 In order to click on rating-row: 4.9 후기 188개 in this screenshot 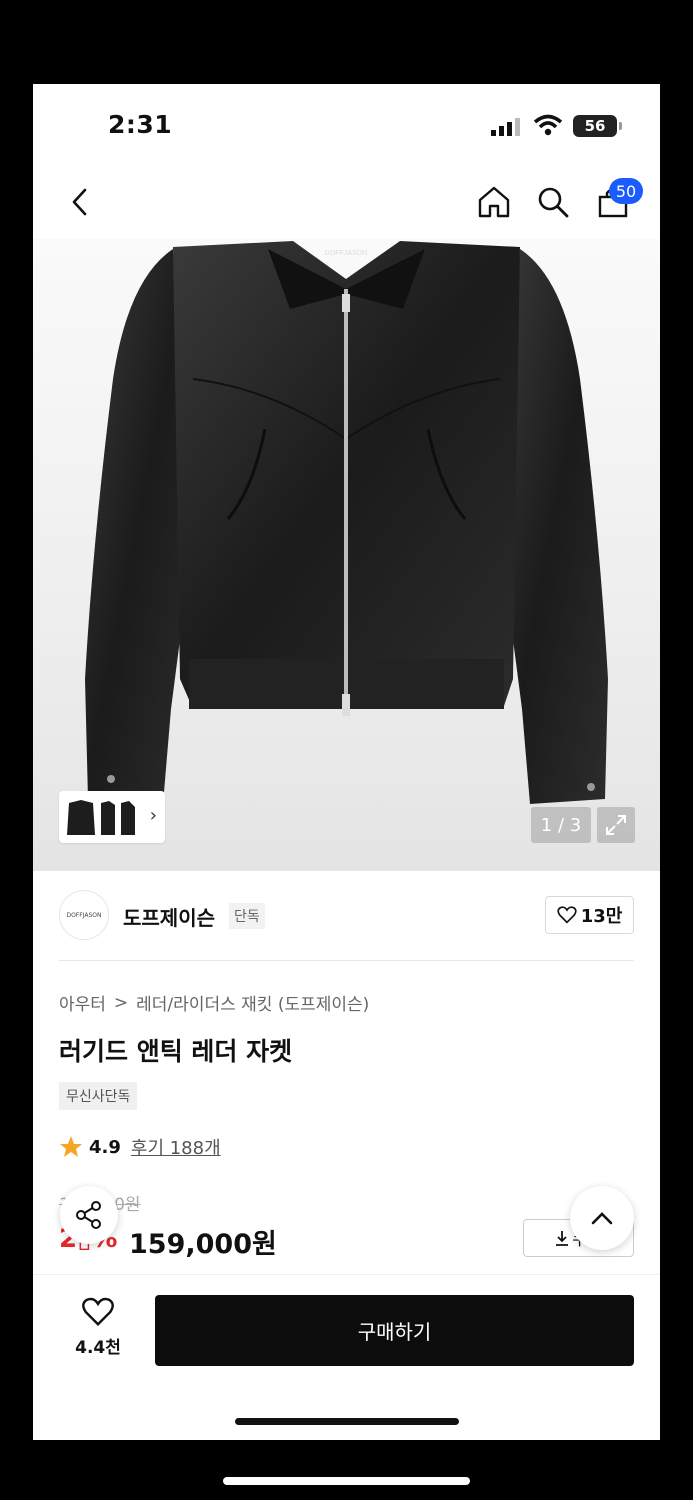, I will do `click(140, 1147)`.